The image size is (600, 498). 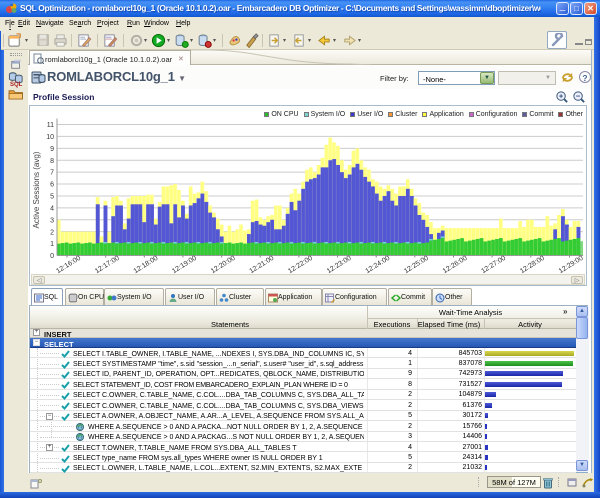 I want to click on svg-text: 12:16:00, so click(x=68, y=265).